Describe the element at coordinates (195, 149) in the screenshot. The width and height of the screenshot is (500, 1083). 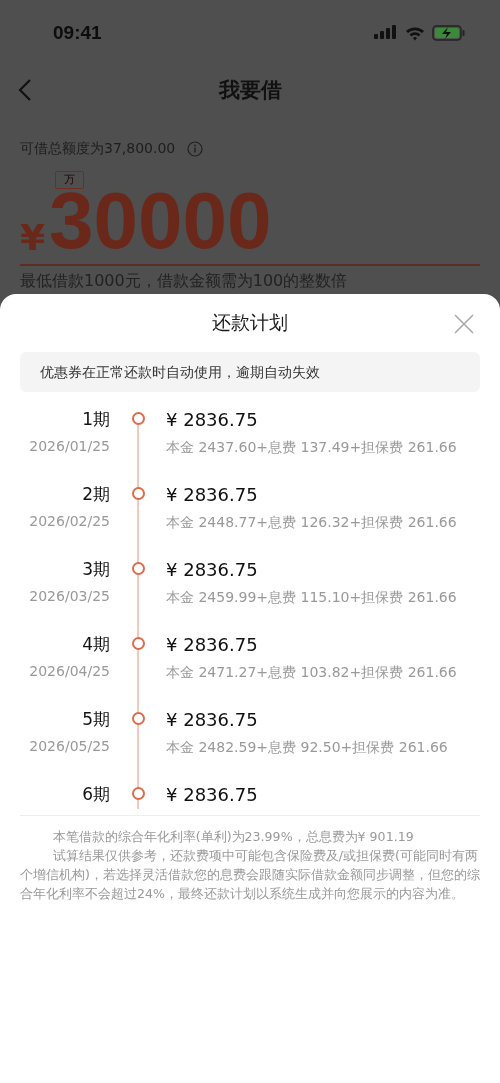
I see `info-icon` at that location.